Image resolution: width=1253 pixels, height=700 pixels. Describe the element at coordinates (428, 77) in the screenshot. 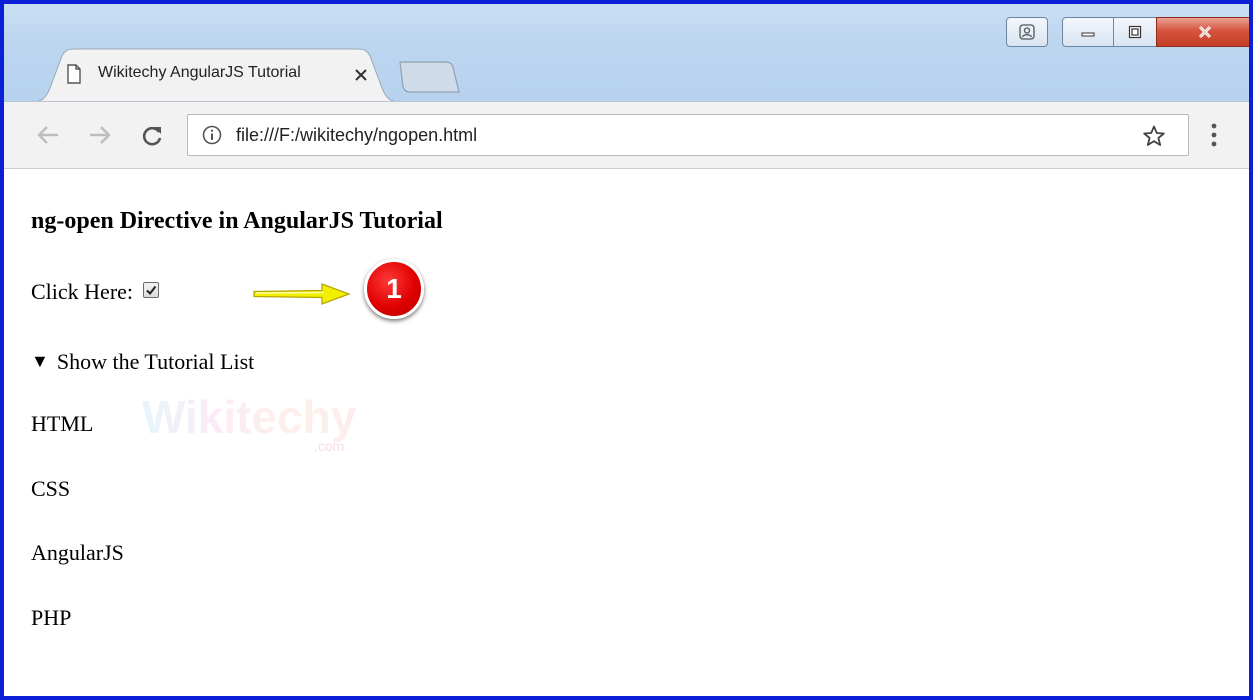

I see `new-tab-button` at that location.